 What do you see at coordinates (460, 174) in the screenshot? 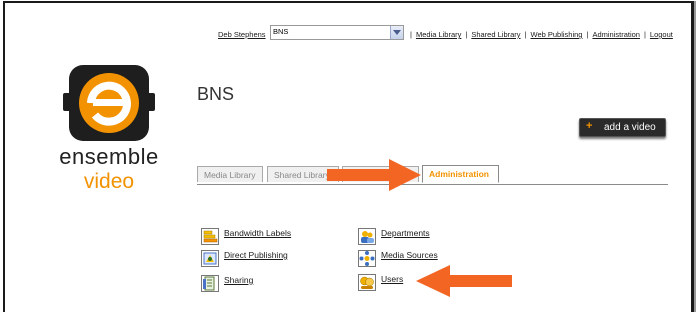
I see `tab-administration: Administration` at bounding box center [460, 174].